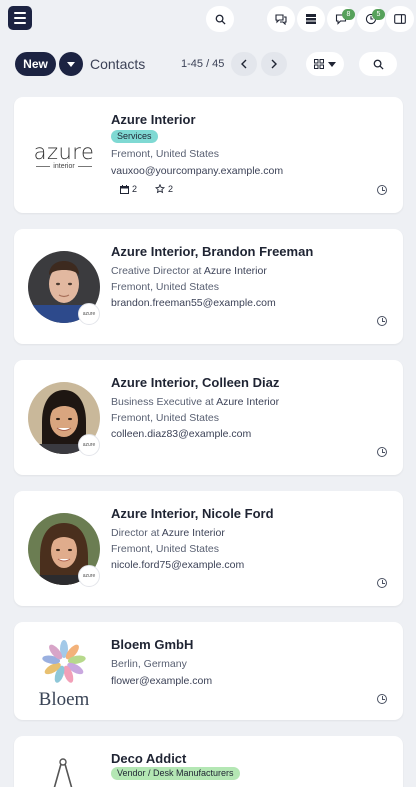 The image size is (416, 787). I want to click on contact-name: Azure Interior, Nicole Ford, so click(192, 513).